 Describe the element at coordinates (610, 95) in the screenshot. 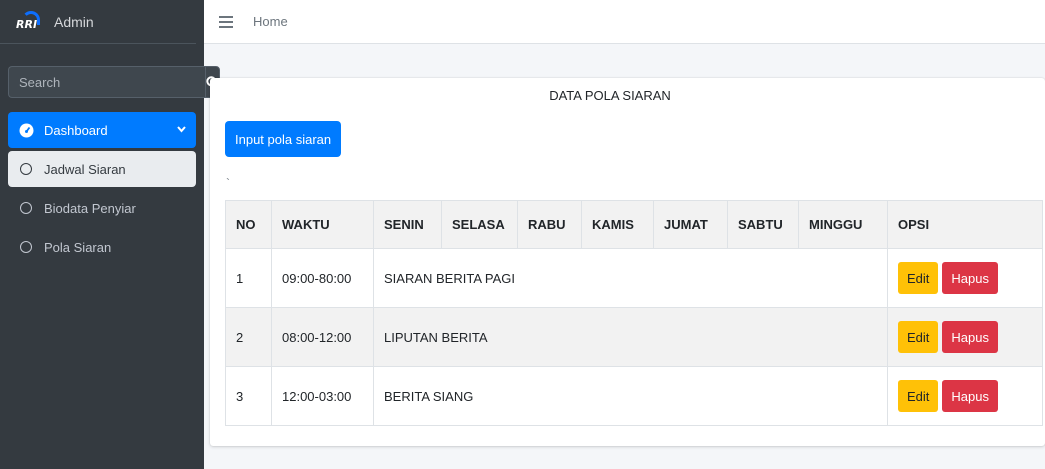

I see `card-title: DATA POLA SIARAN` at that location.